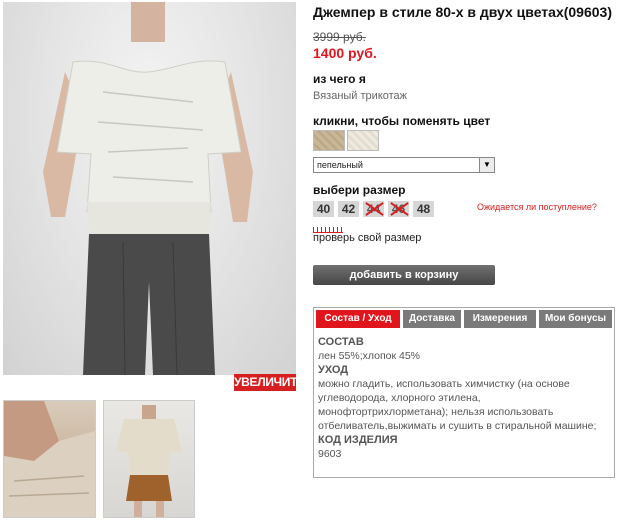 Image resolution: width=638 pixels, height=523 pixels. What do you see at coordinates (500, 319) in the screenshot?
I see `tab-measurements: Измерения` at bounding box center [500, 319].